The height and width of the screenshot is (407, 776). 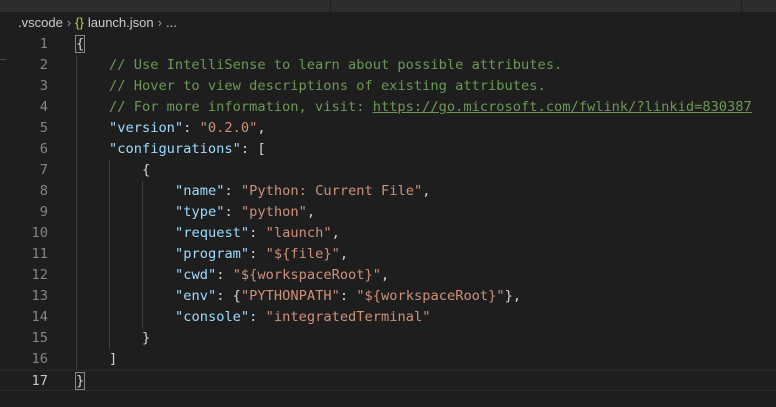 I want to click on json-key: "name", so click(x=200, y=191).